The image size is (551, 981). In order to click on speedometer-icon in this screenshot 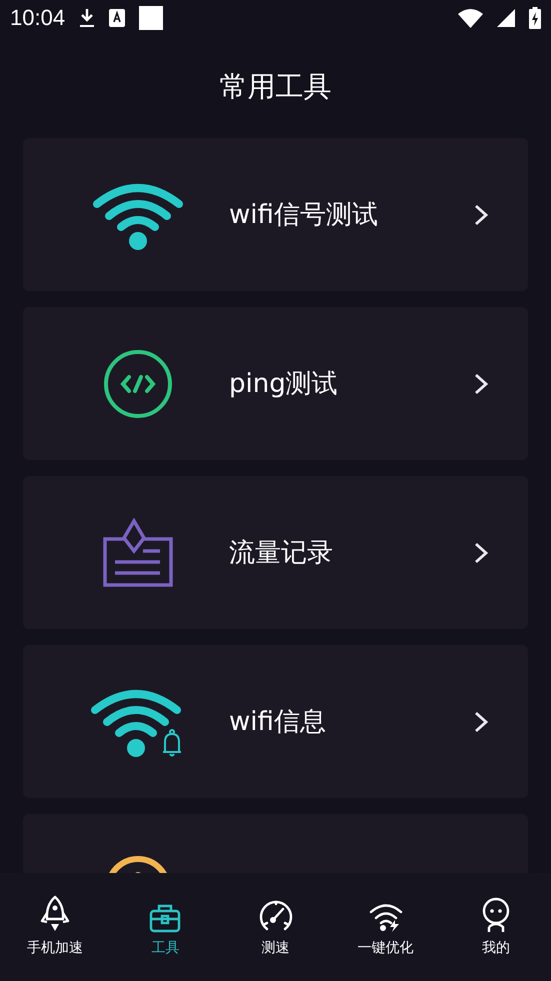, I will do `click(275, 916)`.